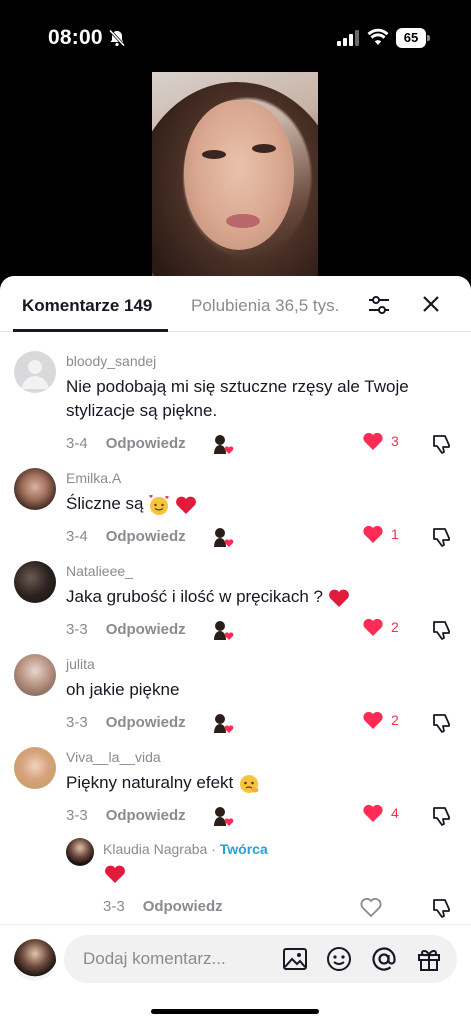 This screenshot has height=1024, width=471. Describe the element at coordinates (155, 849) in the screenshot. I see `creator-name: Klaudia Nagraba` at that location.